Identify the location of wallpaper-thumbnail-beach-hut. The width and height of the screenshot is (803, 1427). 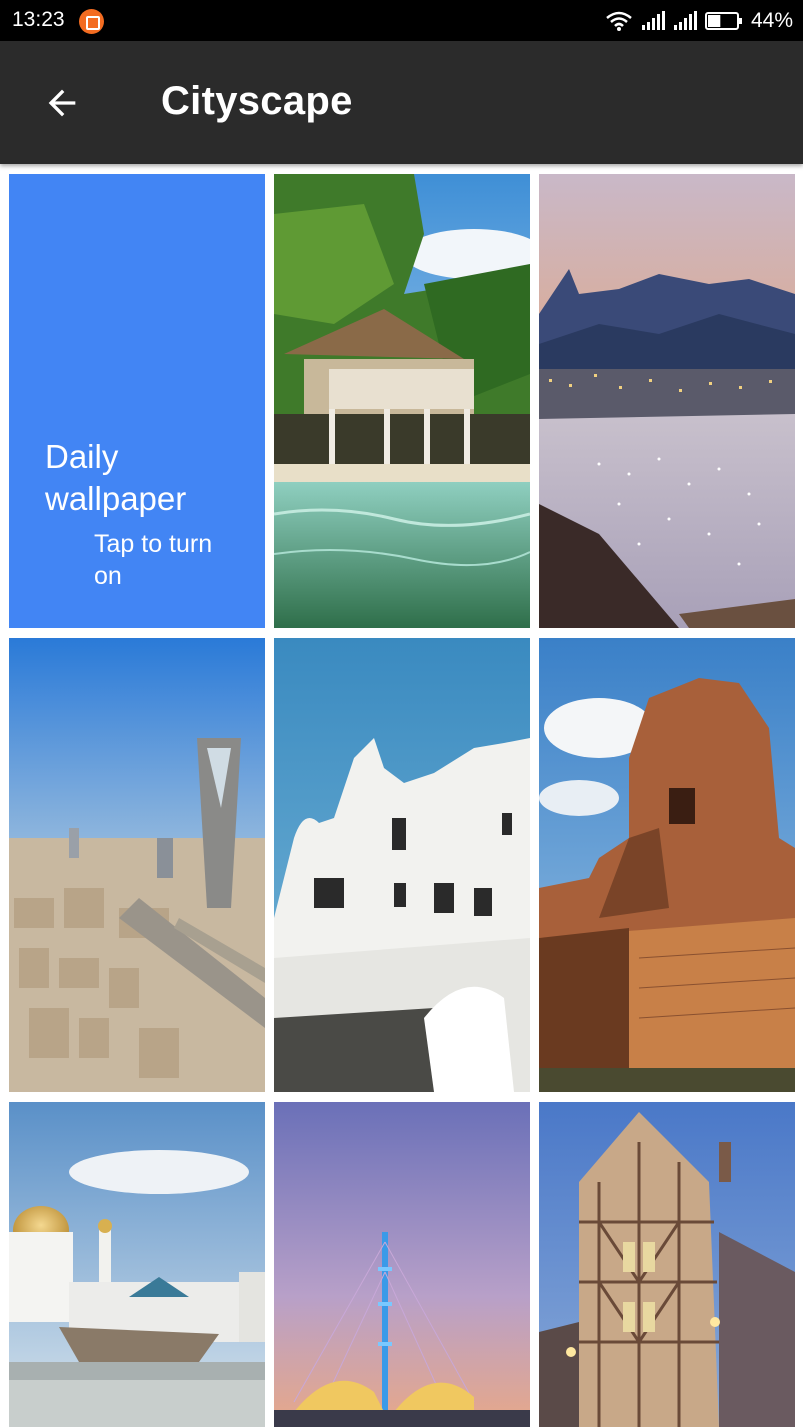
(402, 401).